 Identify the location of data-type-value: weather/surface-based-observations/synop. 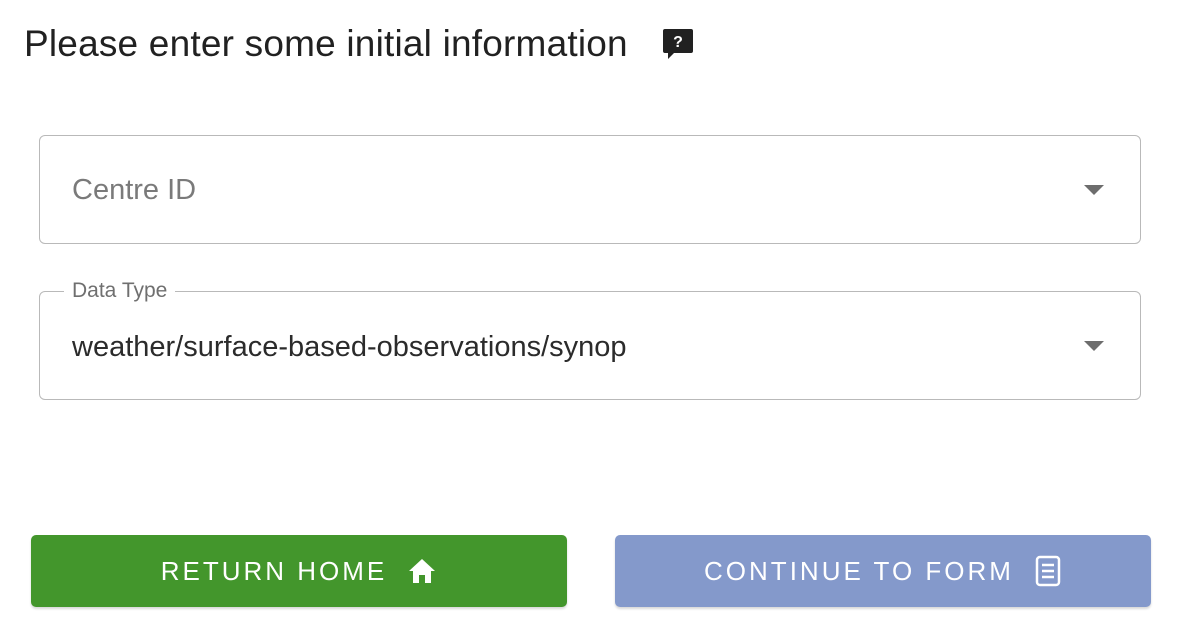
(349, 347).